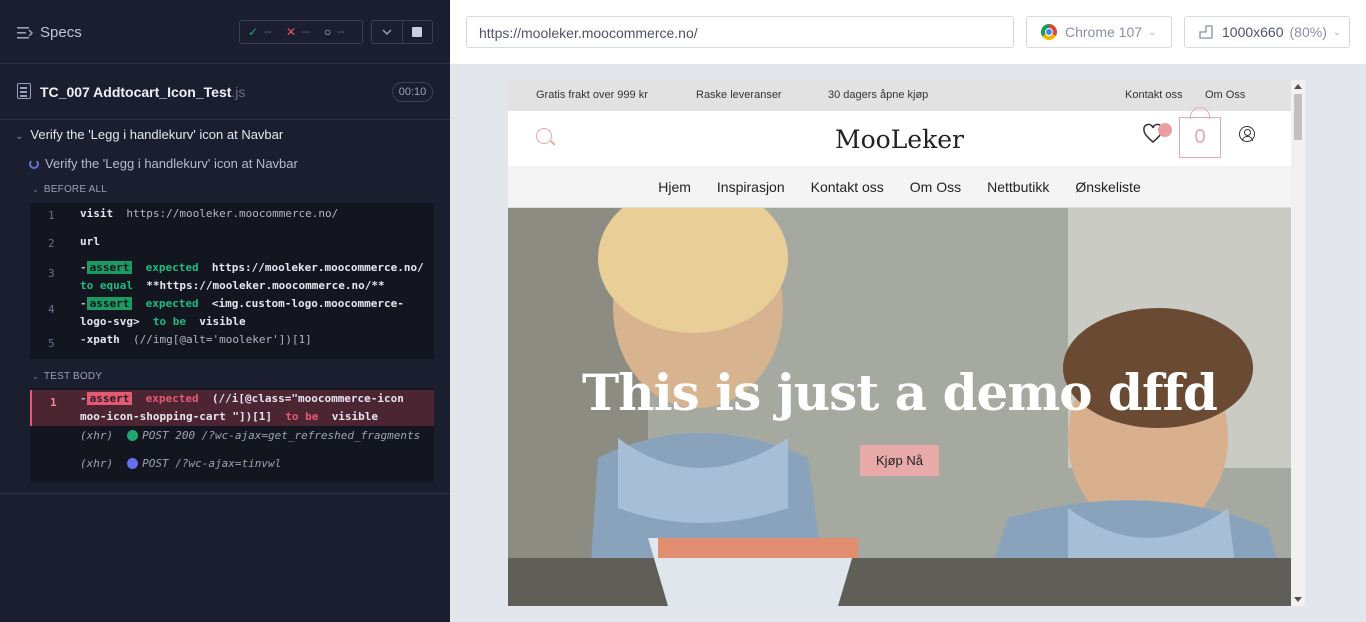 This screenshot has height=622, width=1366. I want to click on line-number: 4, so click(51, 309).